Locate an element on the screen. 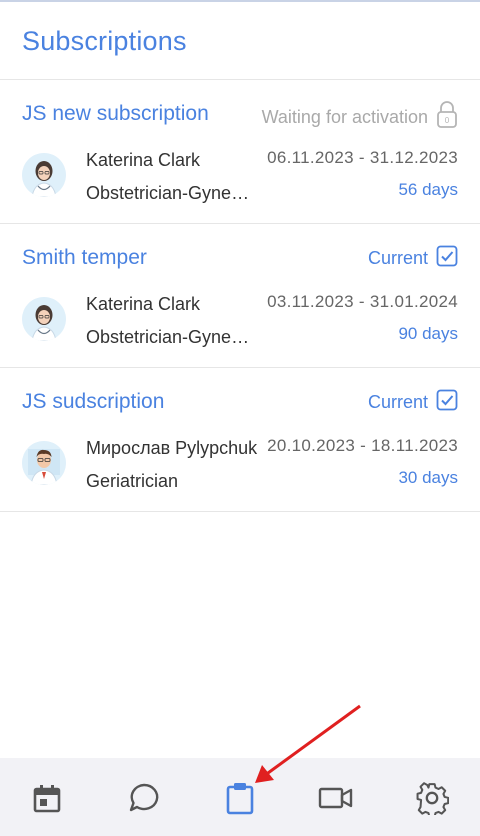  days-count: 90 days is located at coordinates (428, 333).